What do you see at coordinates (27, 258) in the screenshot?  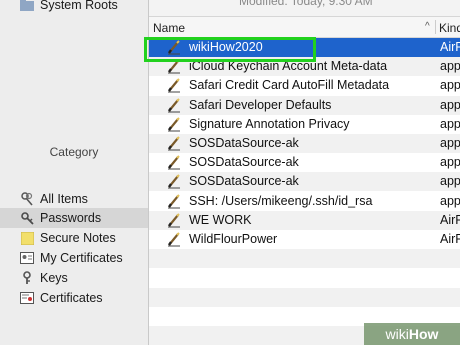 I see `my-certificates-icon` at bounding box center [27, 258].